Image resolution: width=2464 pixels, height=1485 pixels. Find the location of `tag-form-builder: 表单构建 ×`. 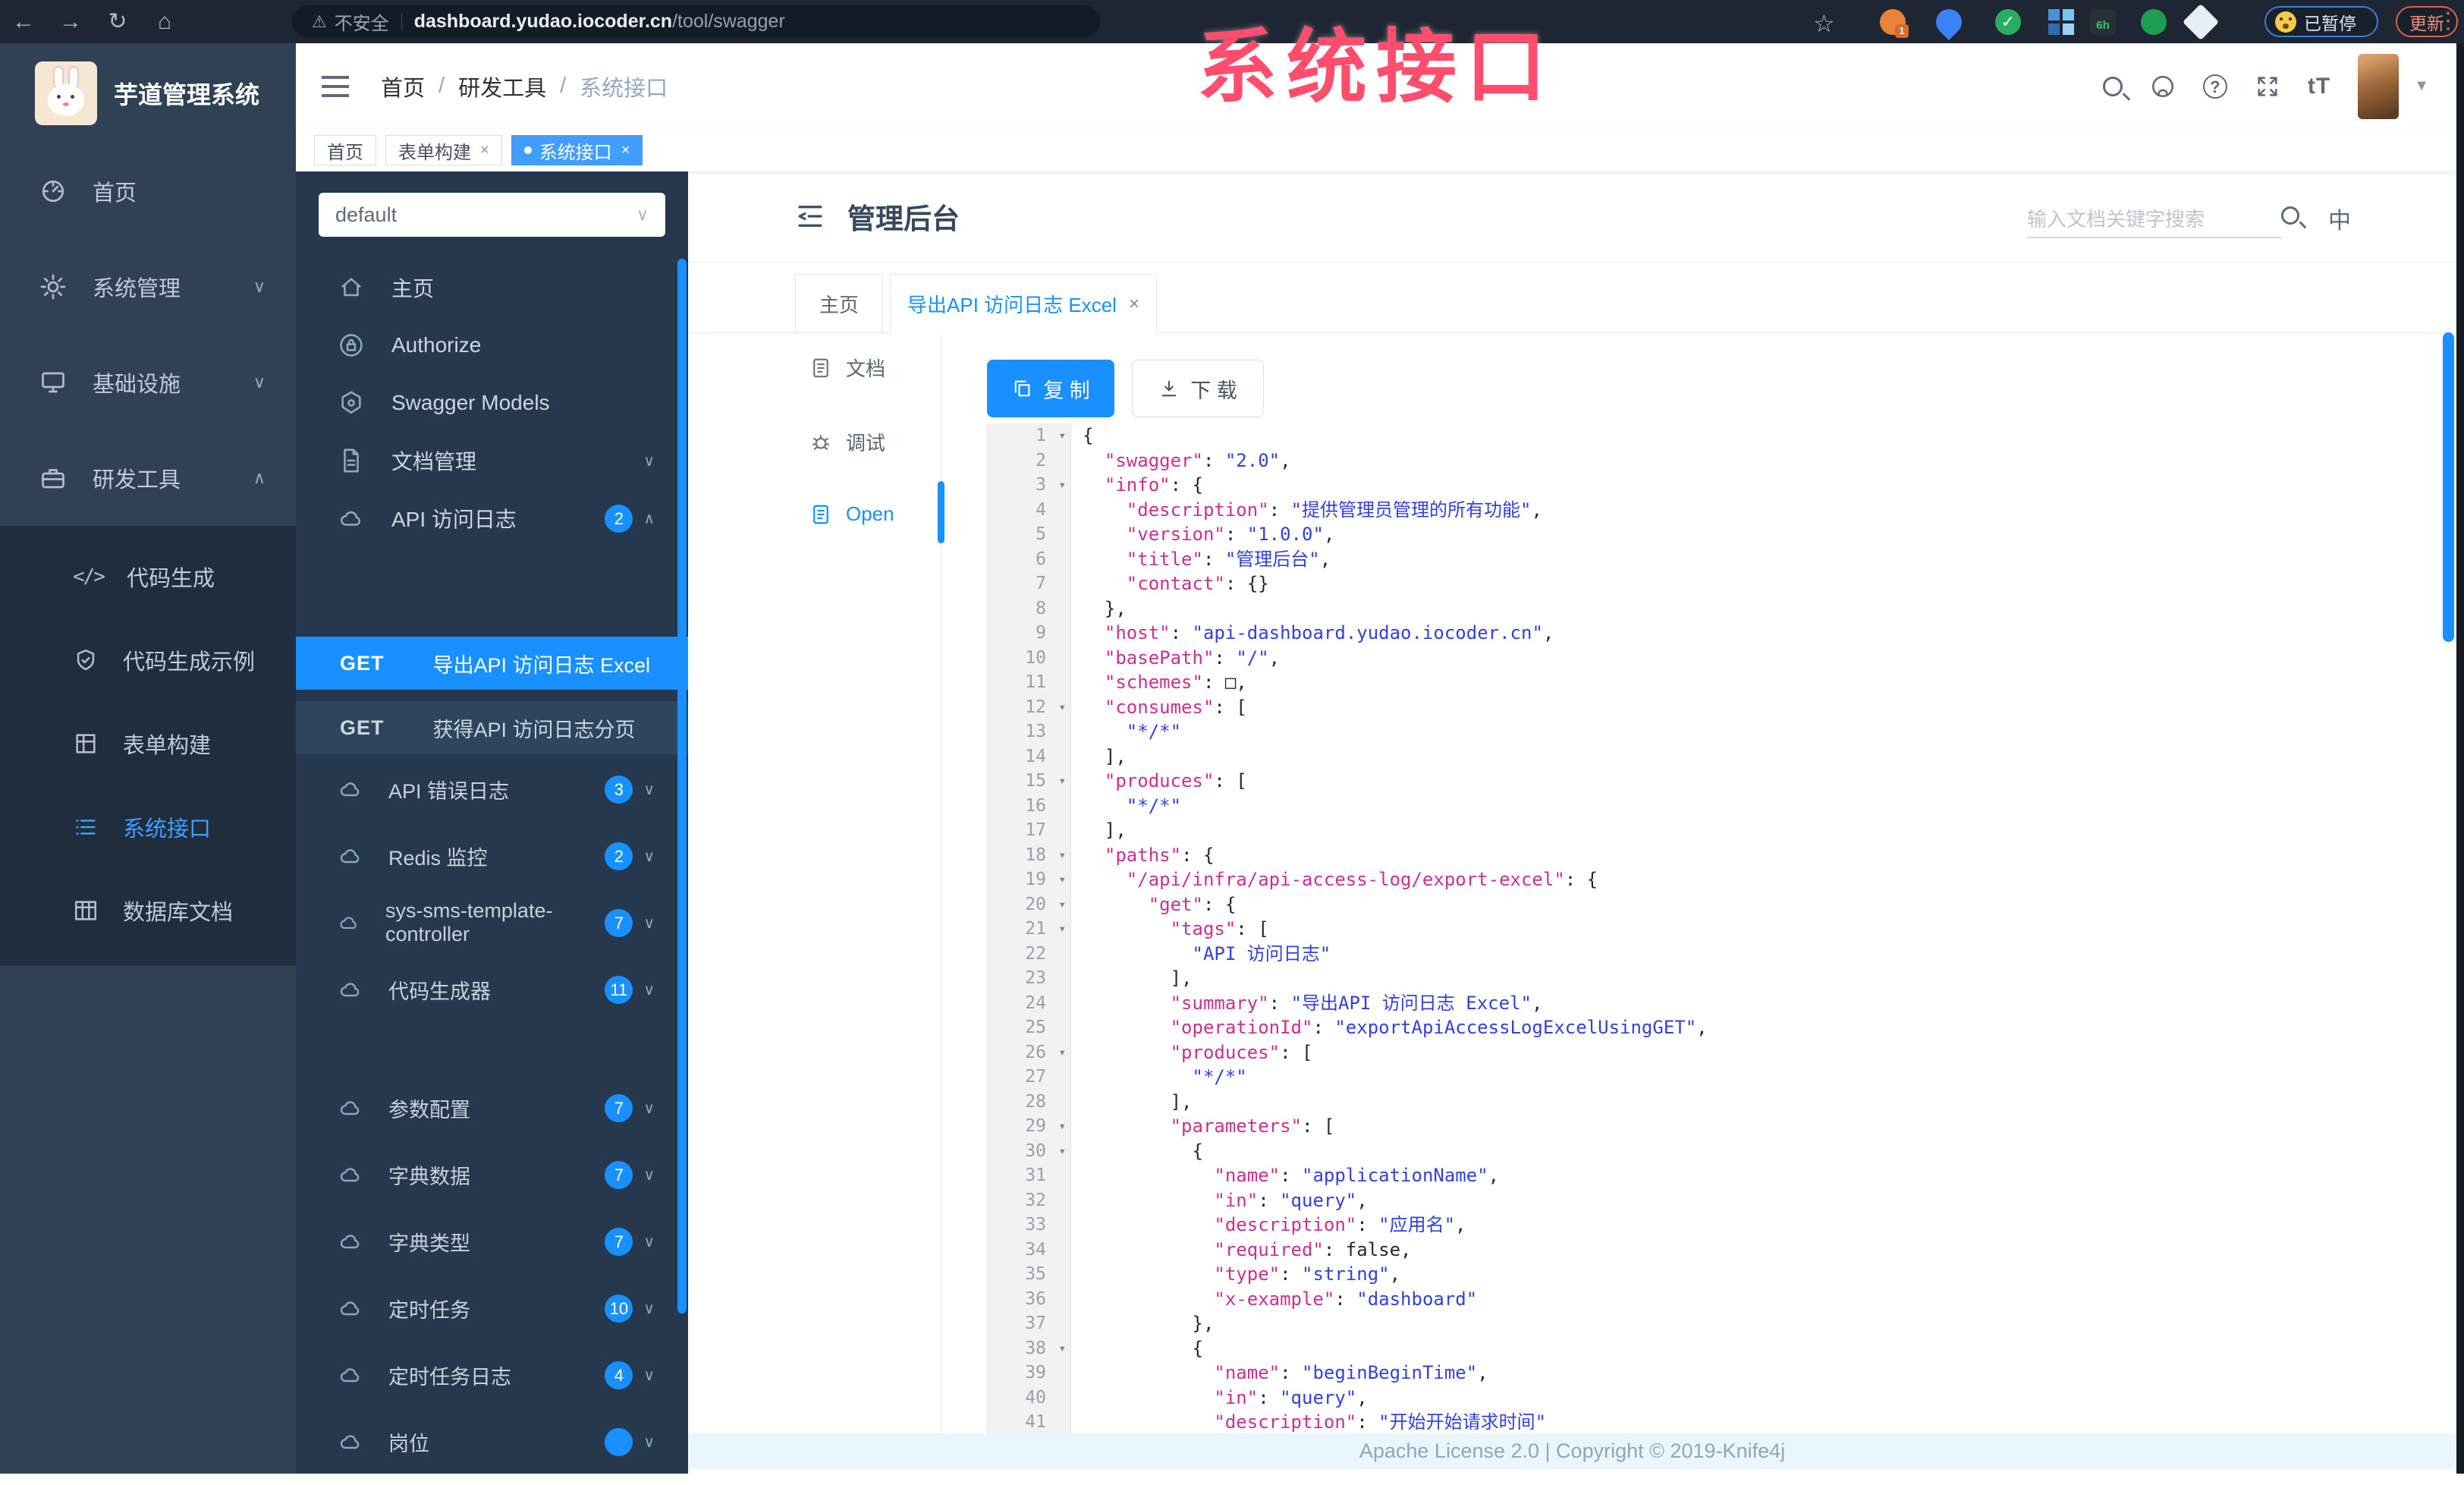

tag-form-builder: 表单构建 × is located at coordinates (443, 150).